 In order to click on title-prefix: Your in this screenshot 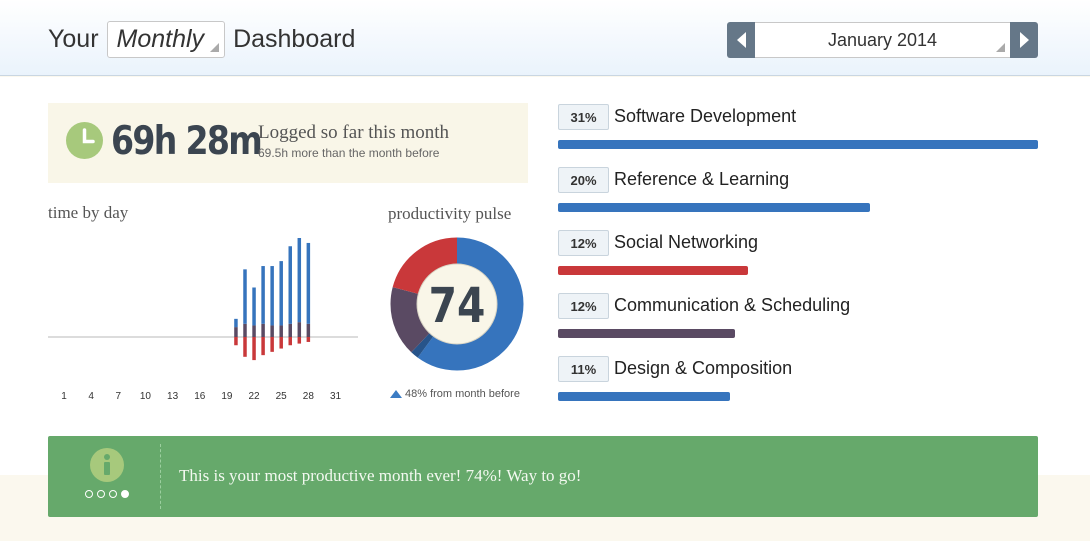, I will do `click(73, 39)`.